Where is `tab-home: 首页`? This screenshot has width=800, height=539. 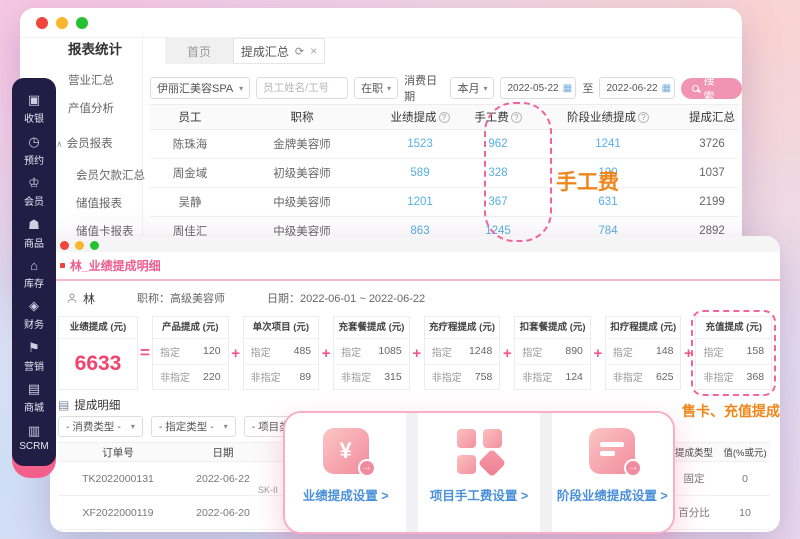 tab-home: 首页 is located at coordinates (199, 51).